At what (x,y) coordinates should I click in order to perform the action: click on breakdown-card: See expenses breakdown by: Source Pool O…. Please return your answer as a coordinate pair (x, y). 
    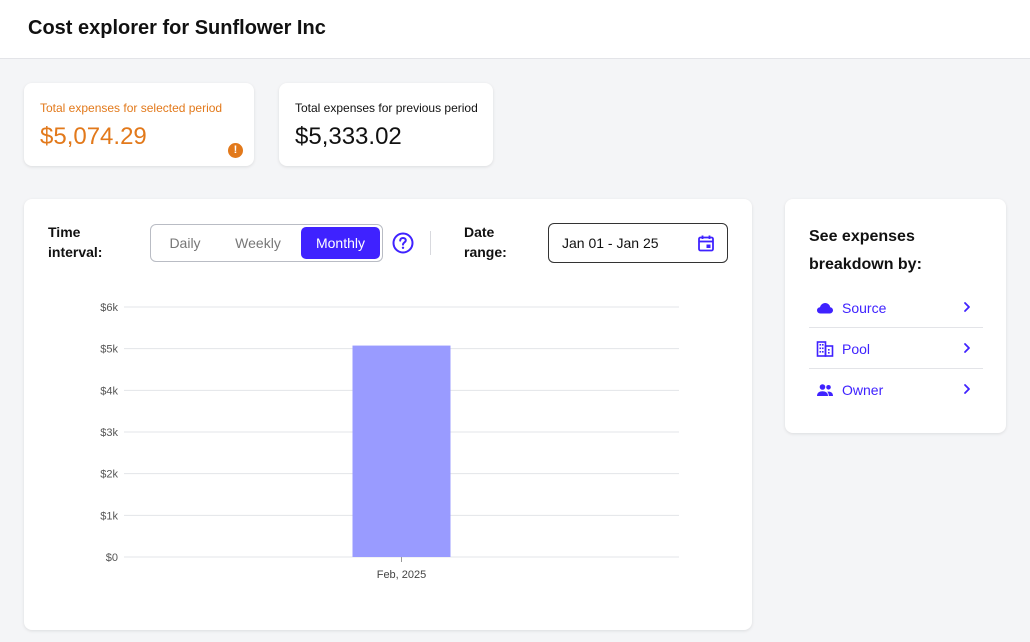
    Looking at the image, I should click on (895, 316).